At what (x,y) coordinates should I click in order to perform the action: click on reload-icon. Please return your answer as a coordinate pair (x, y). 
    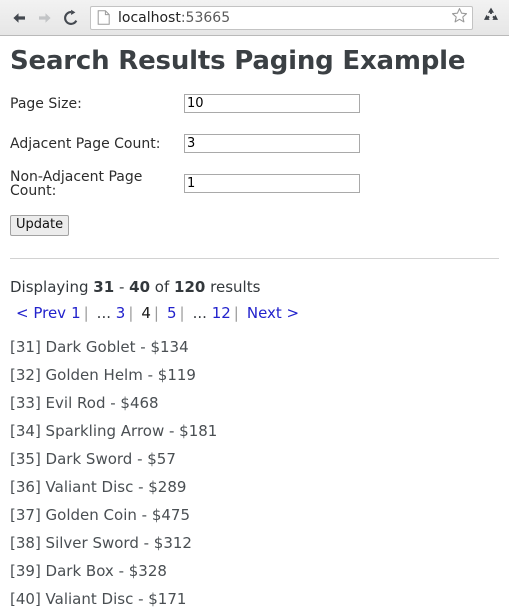
    Looking at the image, I should click on (71, 18).